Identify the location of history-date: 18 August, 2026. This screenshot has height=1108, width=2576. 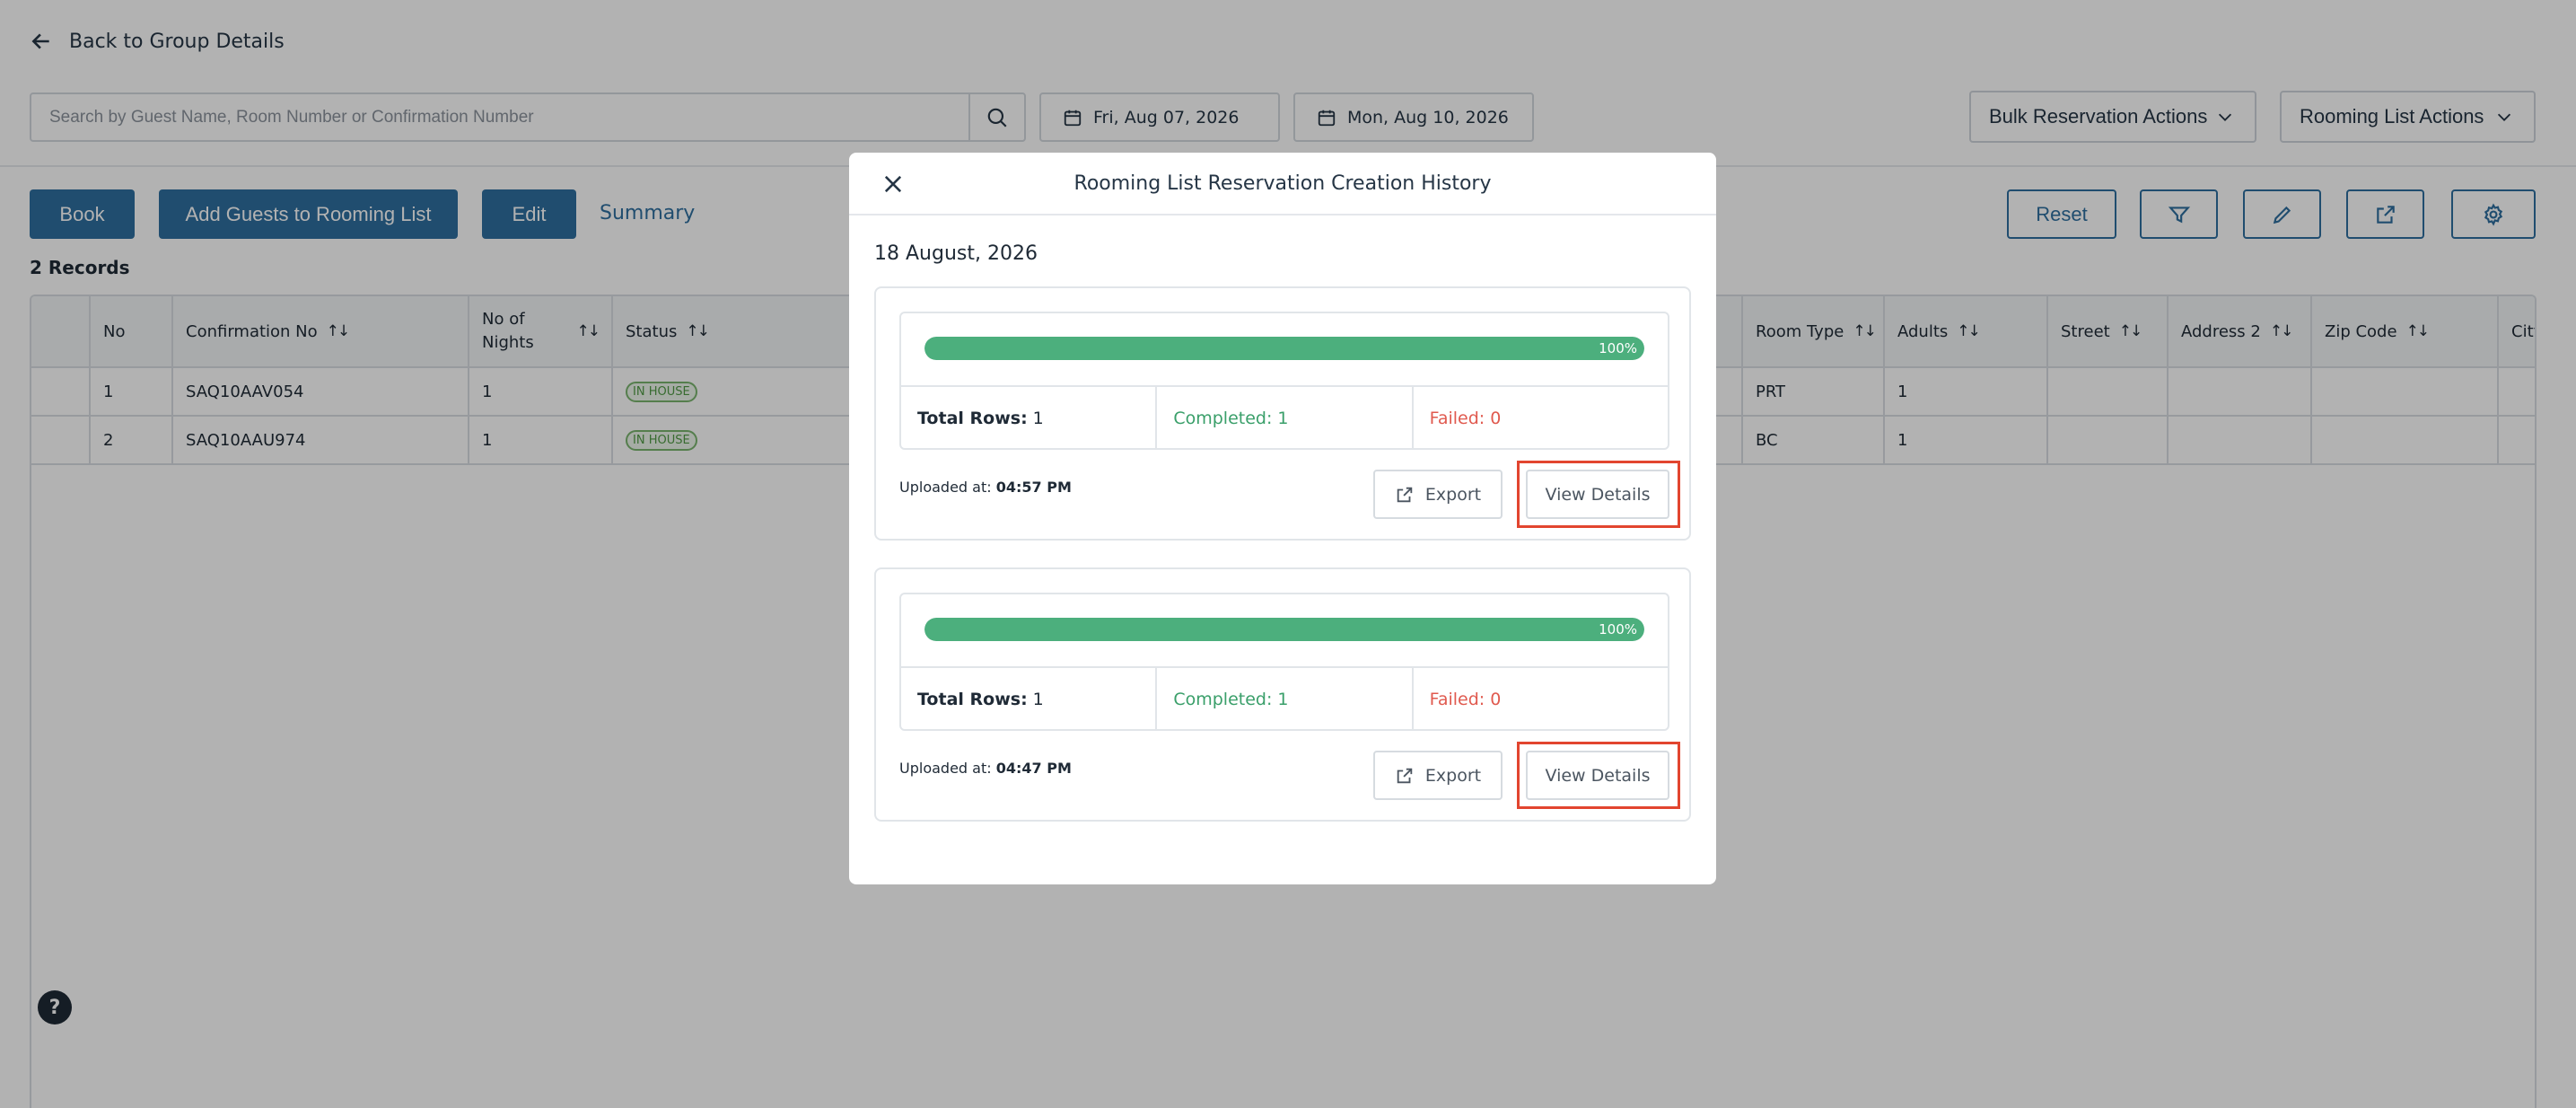
(956, 253).